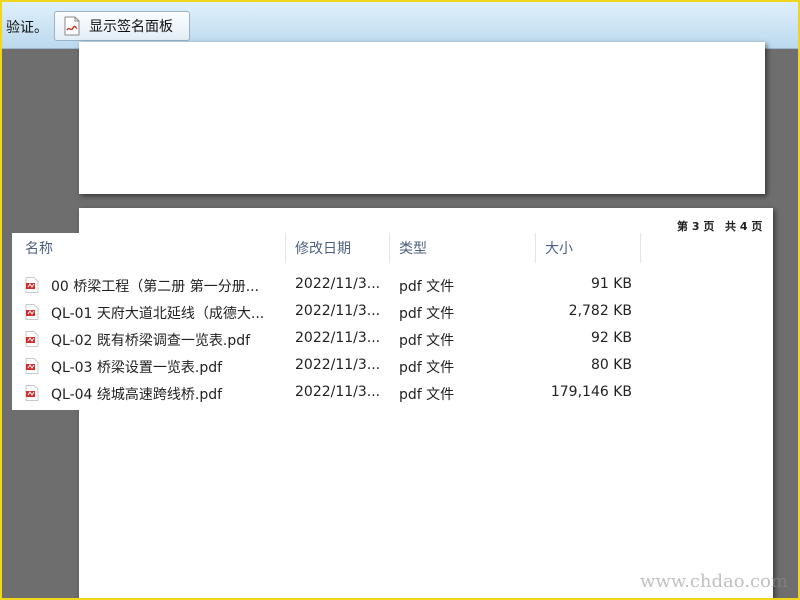 Image resolution: width=800 pixels, height=600 pixels. I want to click on file-size: 92 KB, so click(611, 338).